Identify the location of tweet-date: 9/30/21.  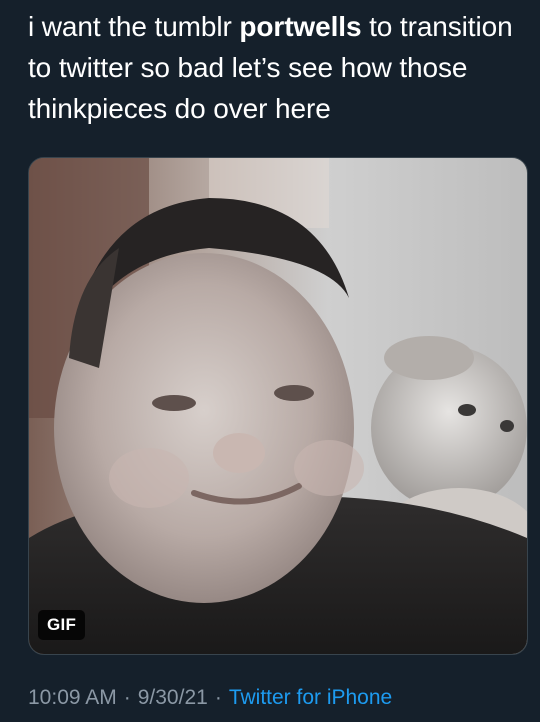
(173, 697).